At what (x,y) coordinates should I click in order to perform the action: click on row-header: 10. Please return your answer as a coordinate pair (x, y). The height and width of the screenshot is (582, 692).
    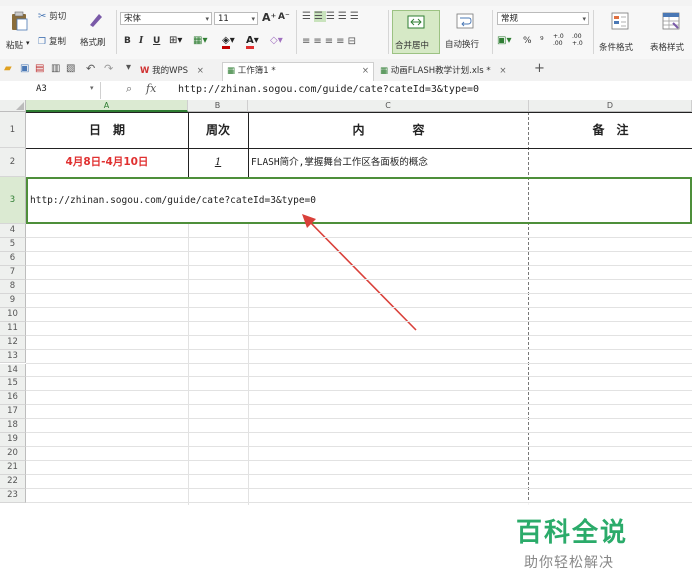
    Looking at the image, I should click on (13, 314).